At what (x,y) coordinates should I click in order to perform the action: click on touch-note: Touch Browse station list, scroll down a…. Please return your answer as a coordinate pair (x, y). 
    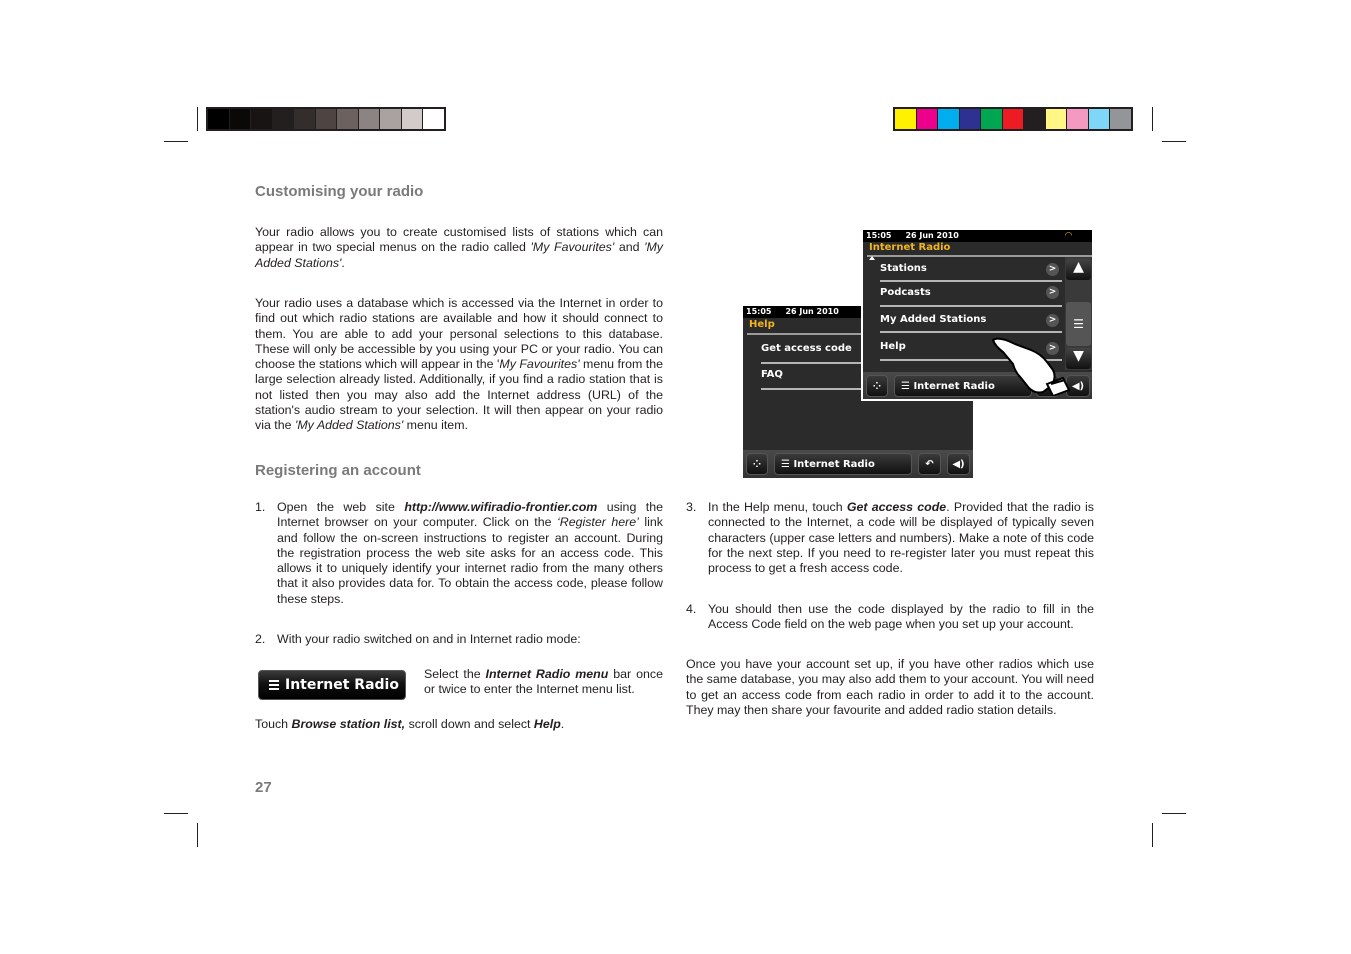
    Looking at the image, I should click on (410, 724).